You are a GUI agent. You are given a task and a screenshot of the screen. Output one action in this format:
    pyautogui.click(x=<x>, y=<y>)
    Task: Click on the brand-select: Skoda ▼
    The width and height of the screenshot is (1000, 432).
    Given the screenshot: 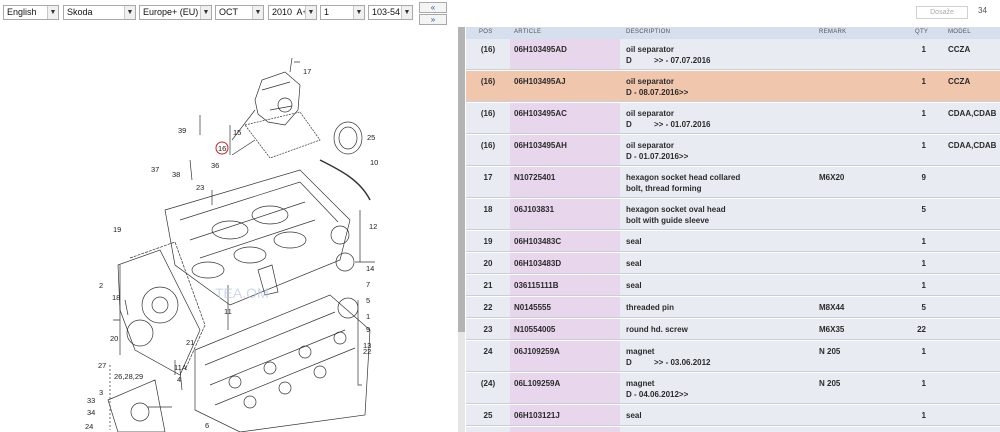 What is the action you would take?
    pyautogui.click(x=99, y=12)
    